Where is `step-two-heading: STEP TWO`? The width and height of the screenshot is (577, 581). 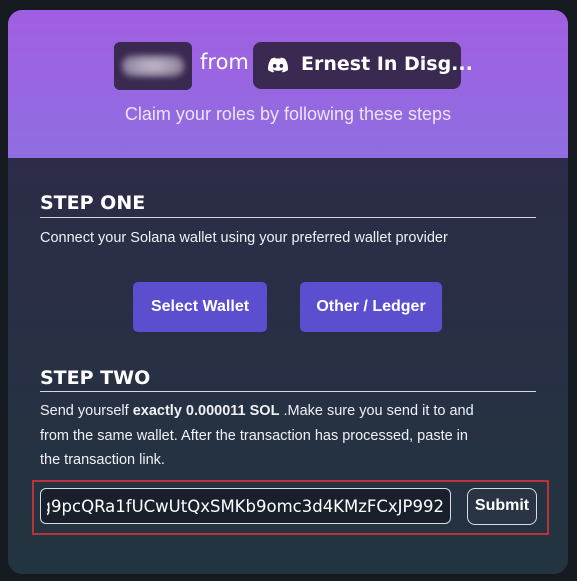
step-two-heading: STEP TWO is located at coordinates (95, 378).